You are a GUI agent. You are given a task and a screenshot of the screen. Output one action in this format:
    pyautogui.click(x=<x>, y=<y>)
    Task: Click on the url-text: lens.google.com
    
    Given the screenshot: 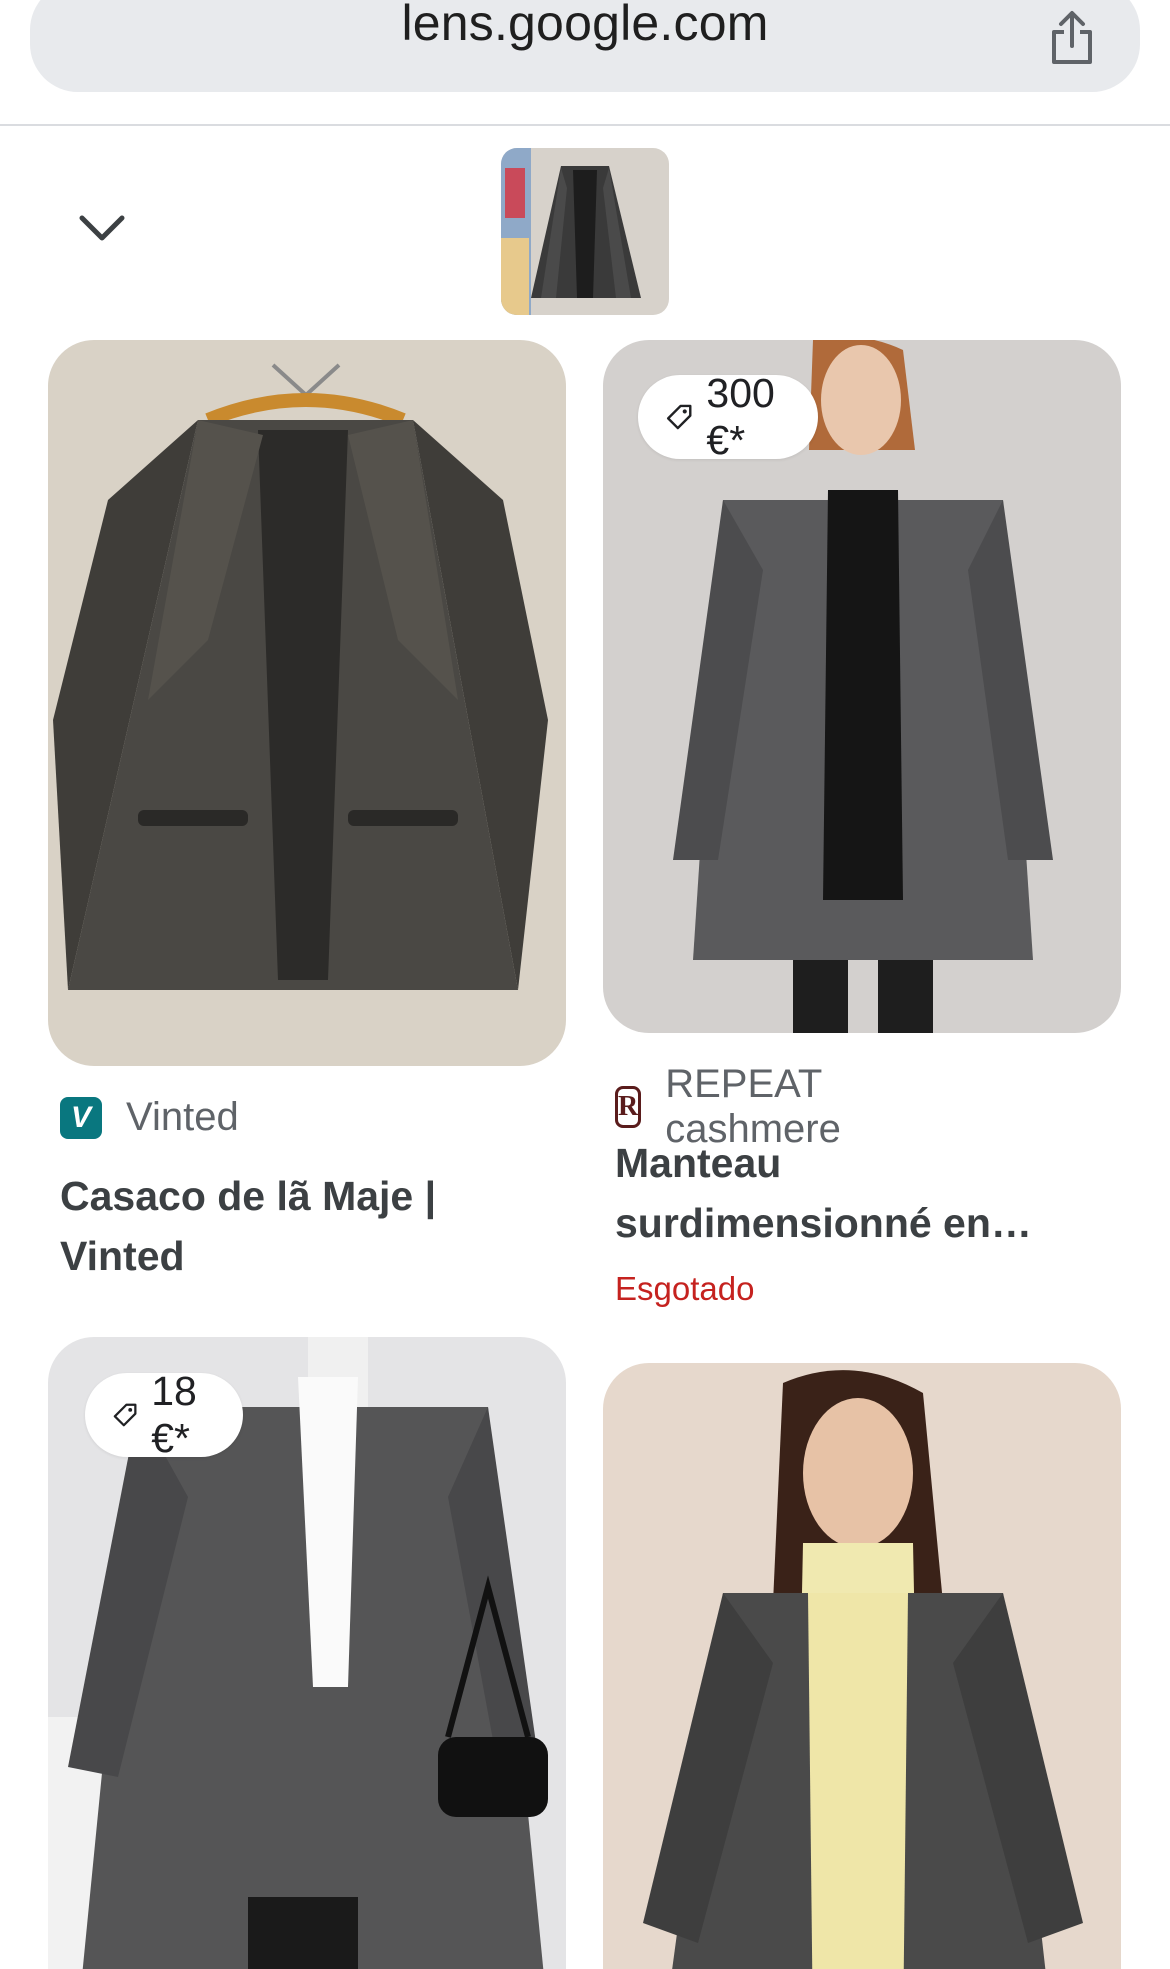 What is the action you would take?
    pyautogui.click(x=585, y=26)
    